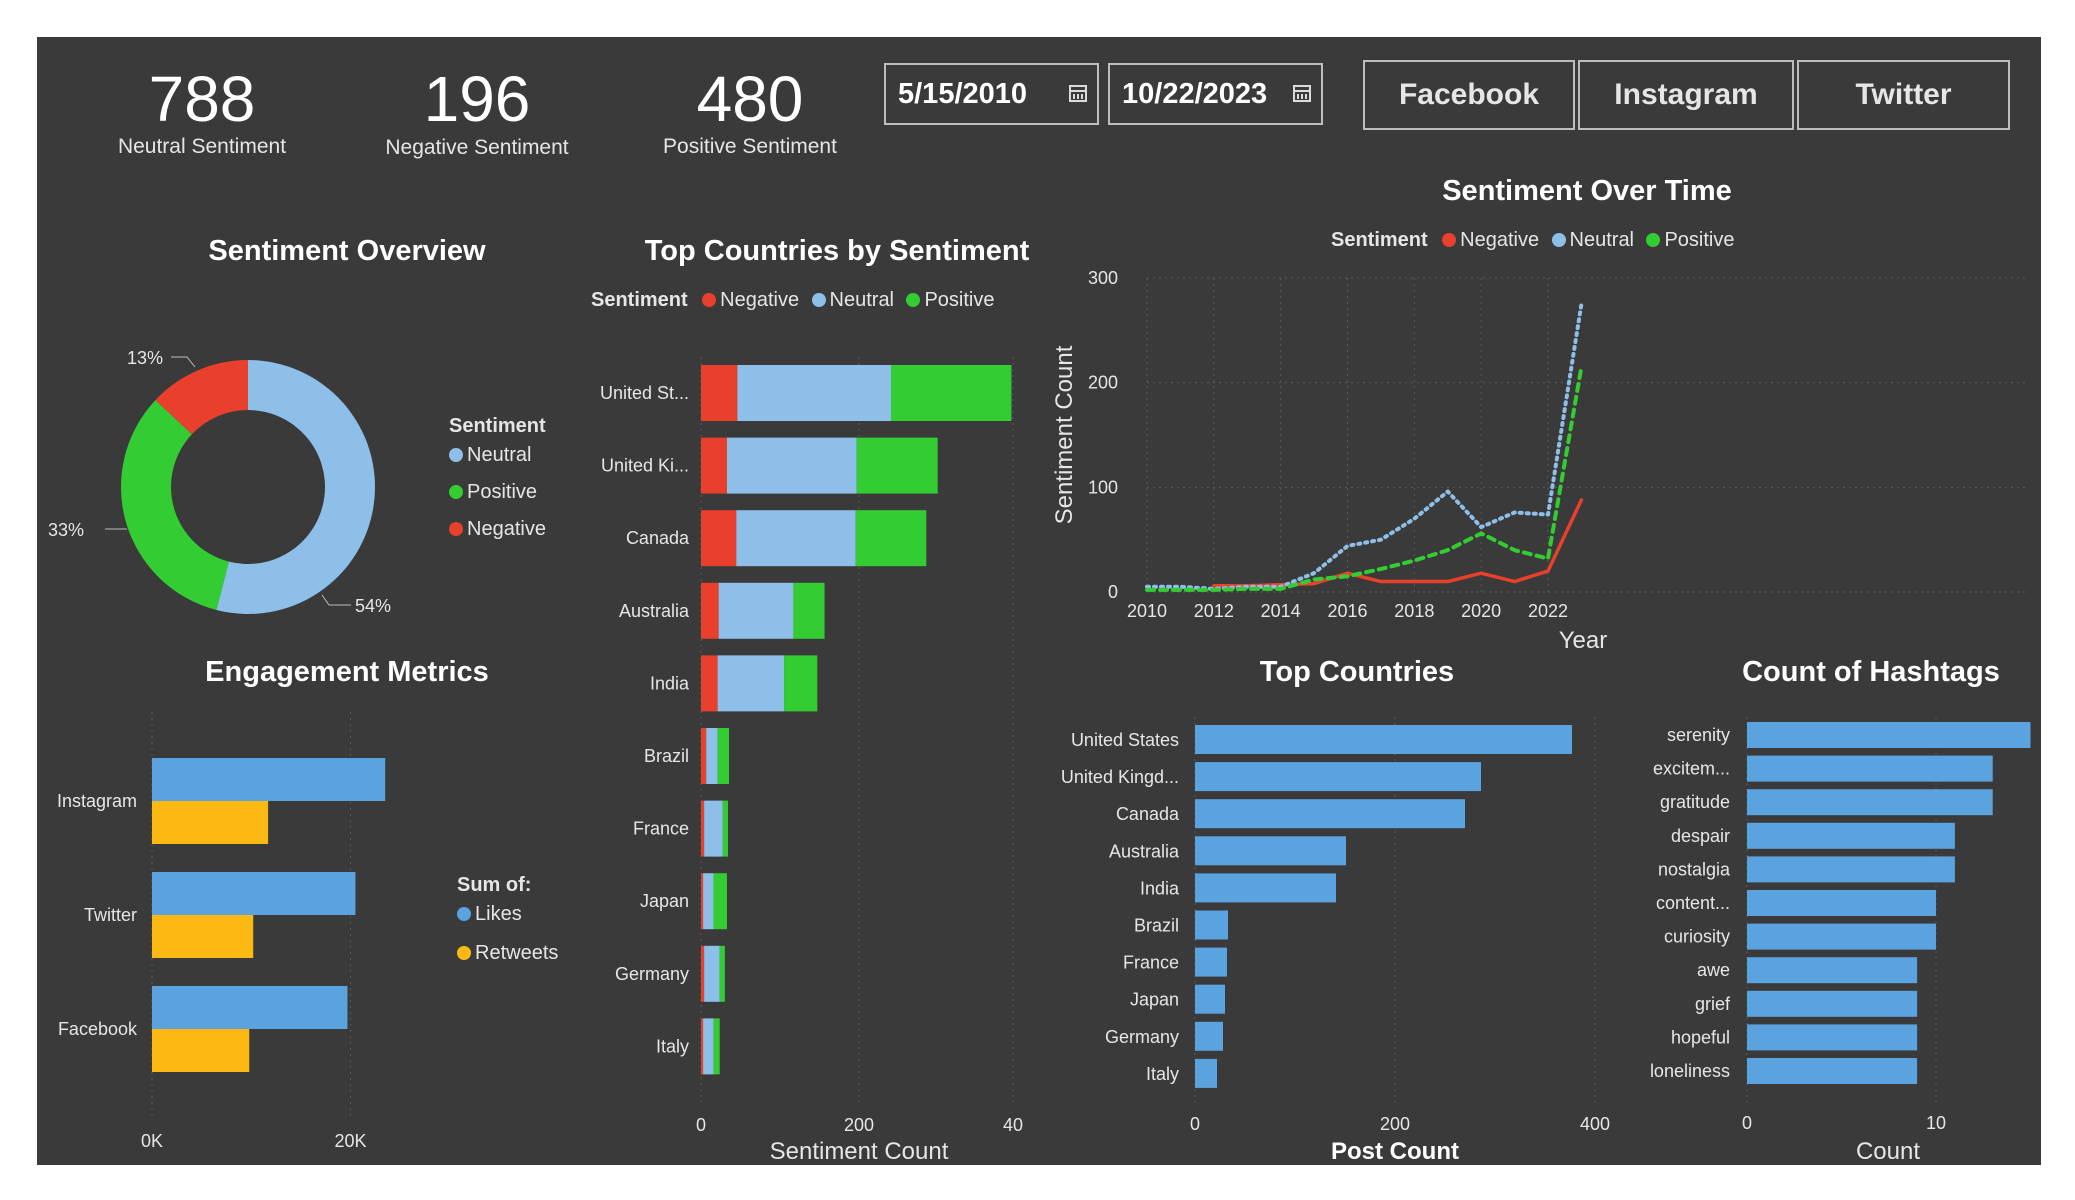 The height and width of the screenshot is (1200, 2075). I want to click on positive-swatch, so click(1653, 240).